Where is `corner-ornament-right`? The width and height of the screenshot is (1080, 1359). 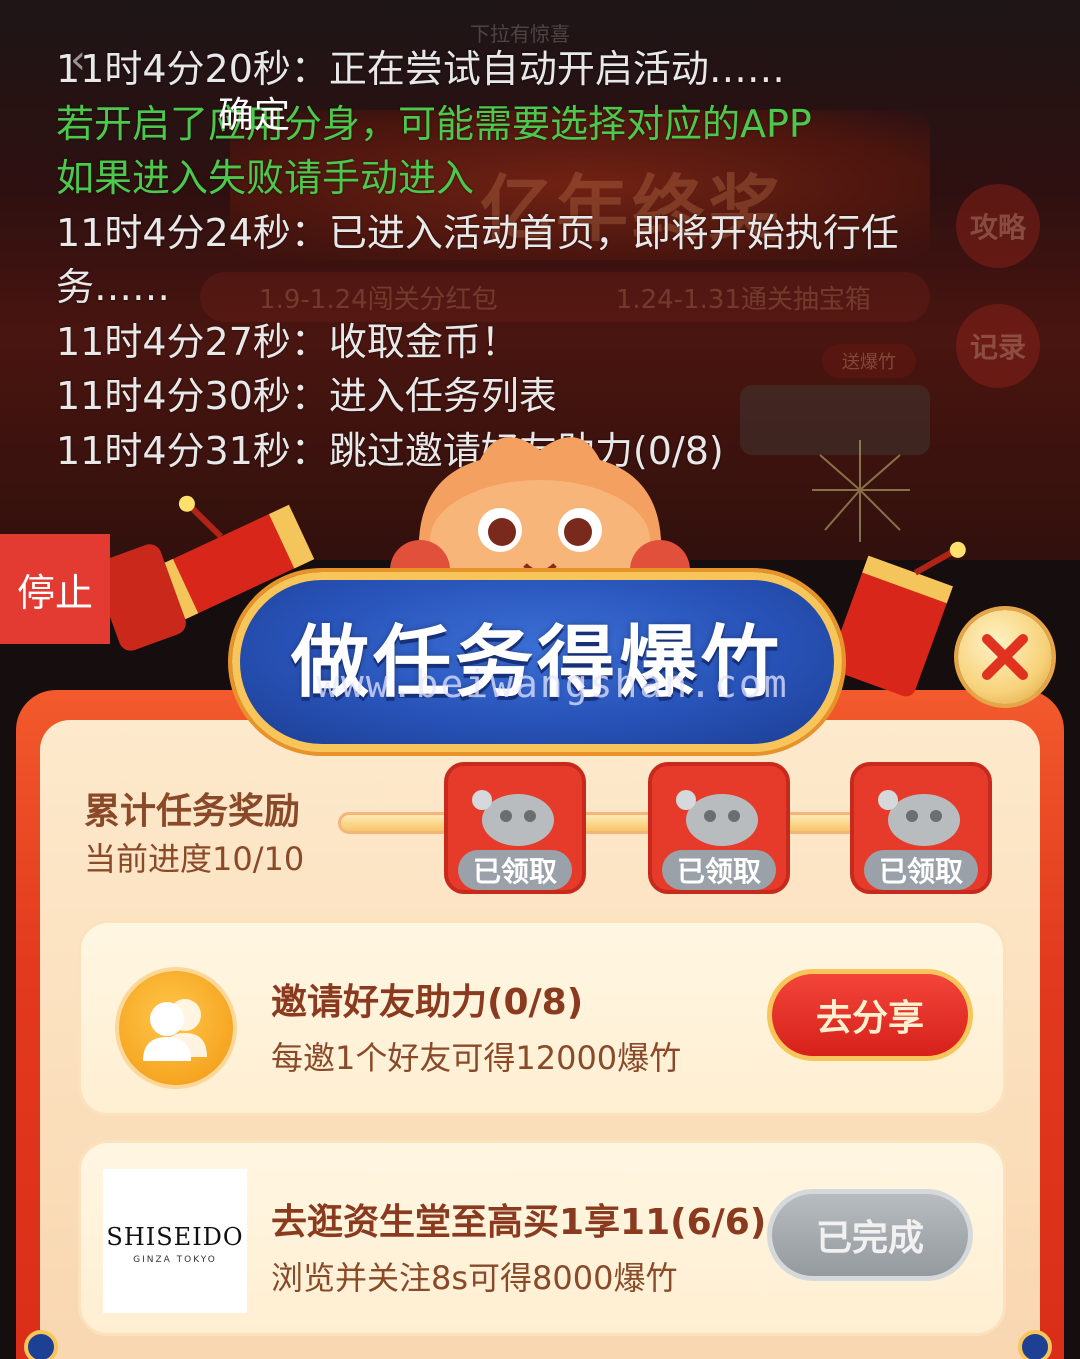
corner-ornament-right is located at coordinates (1035, 1344).